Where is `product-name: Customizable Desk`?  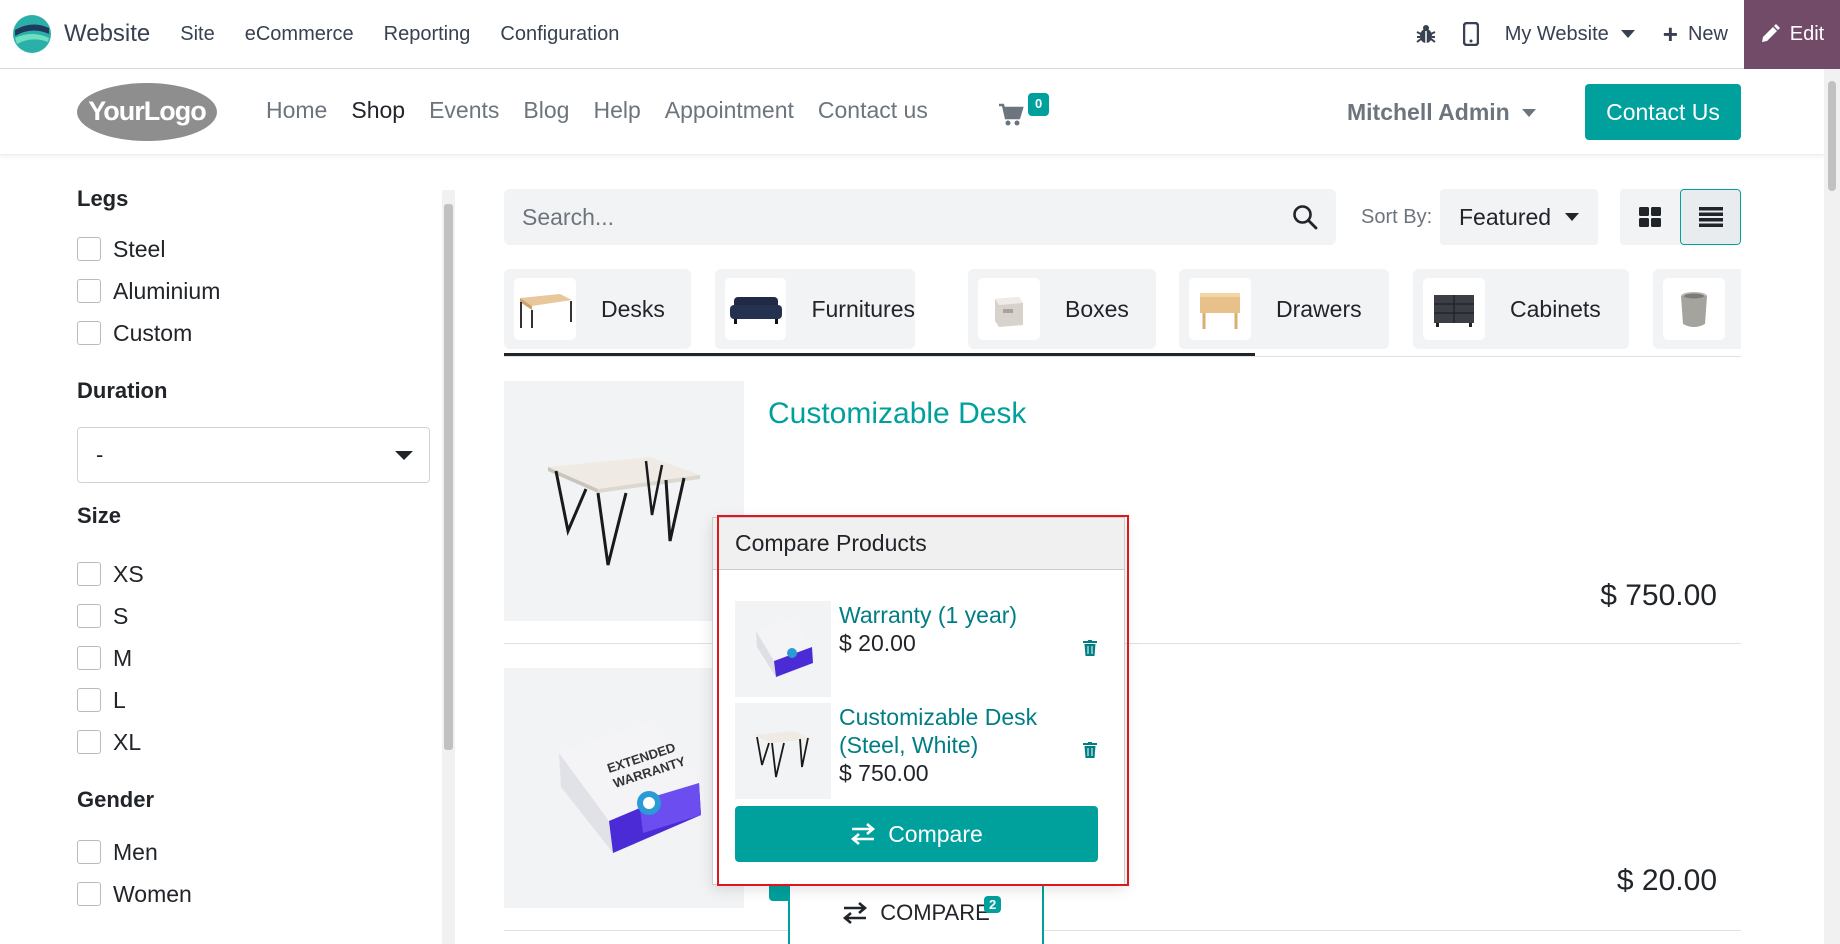
product-name: Customizable Desk is located at coordinates (897, 414).